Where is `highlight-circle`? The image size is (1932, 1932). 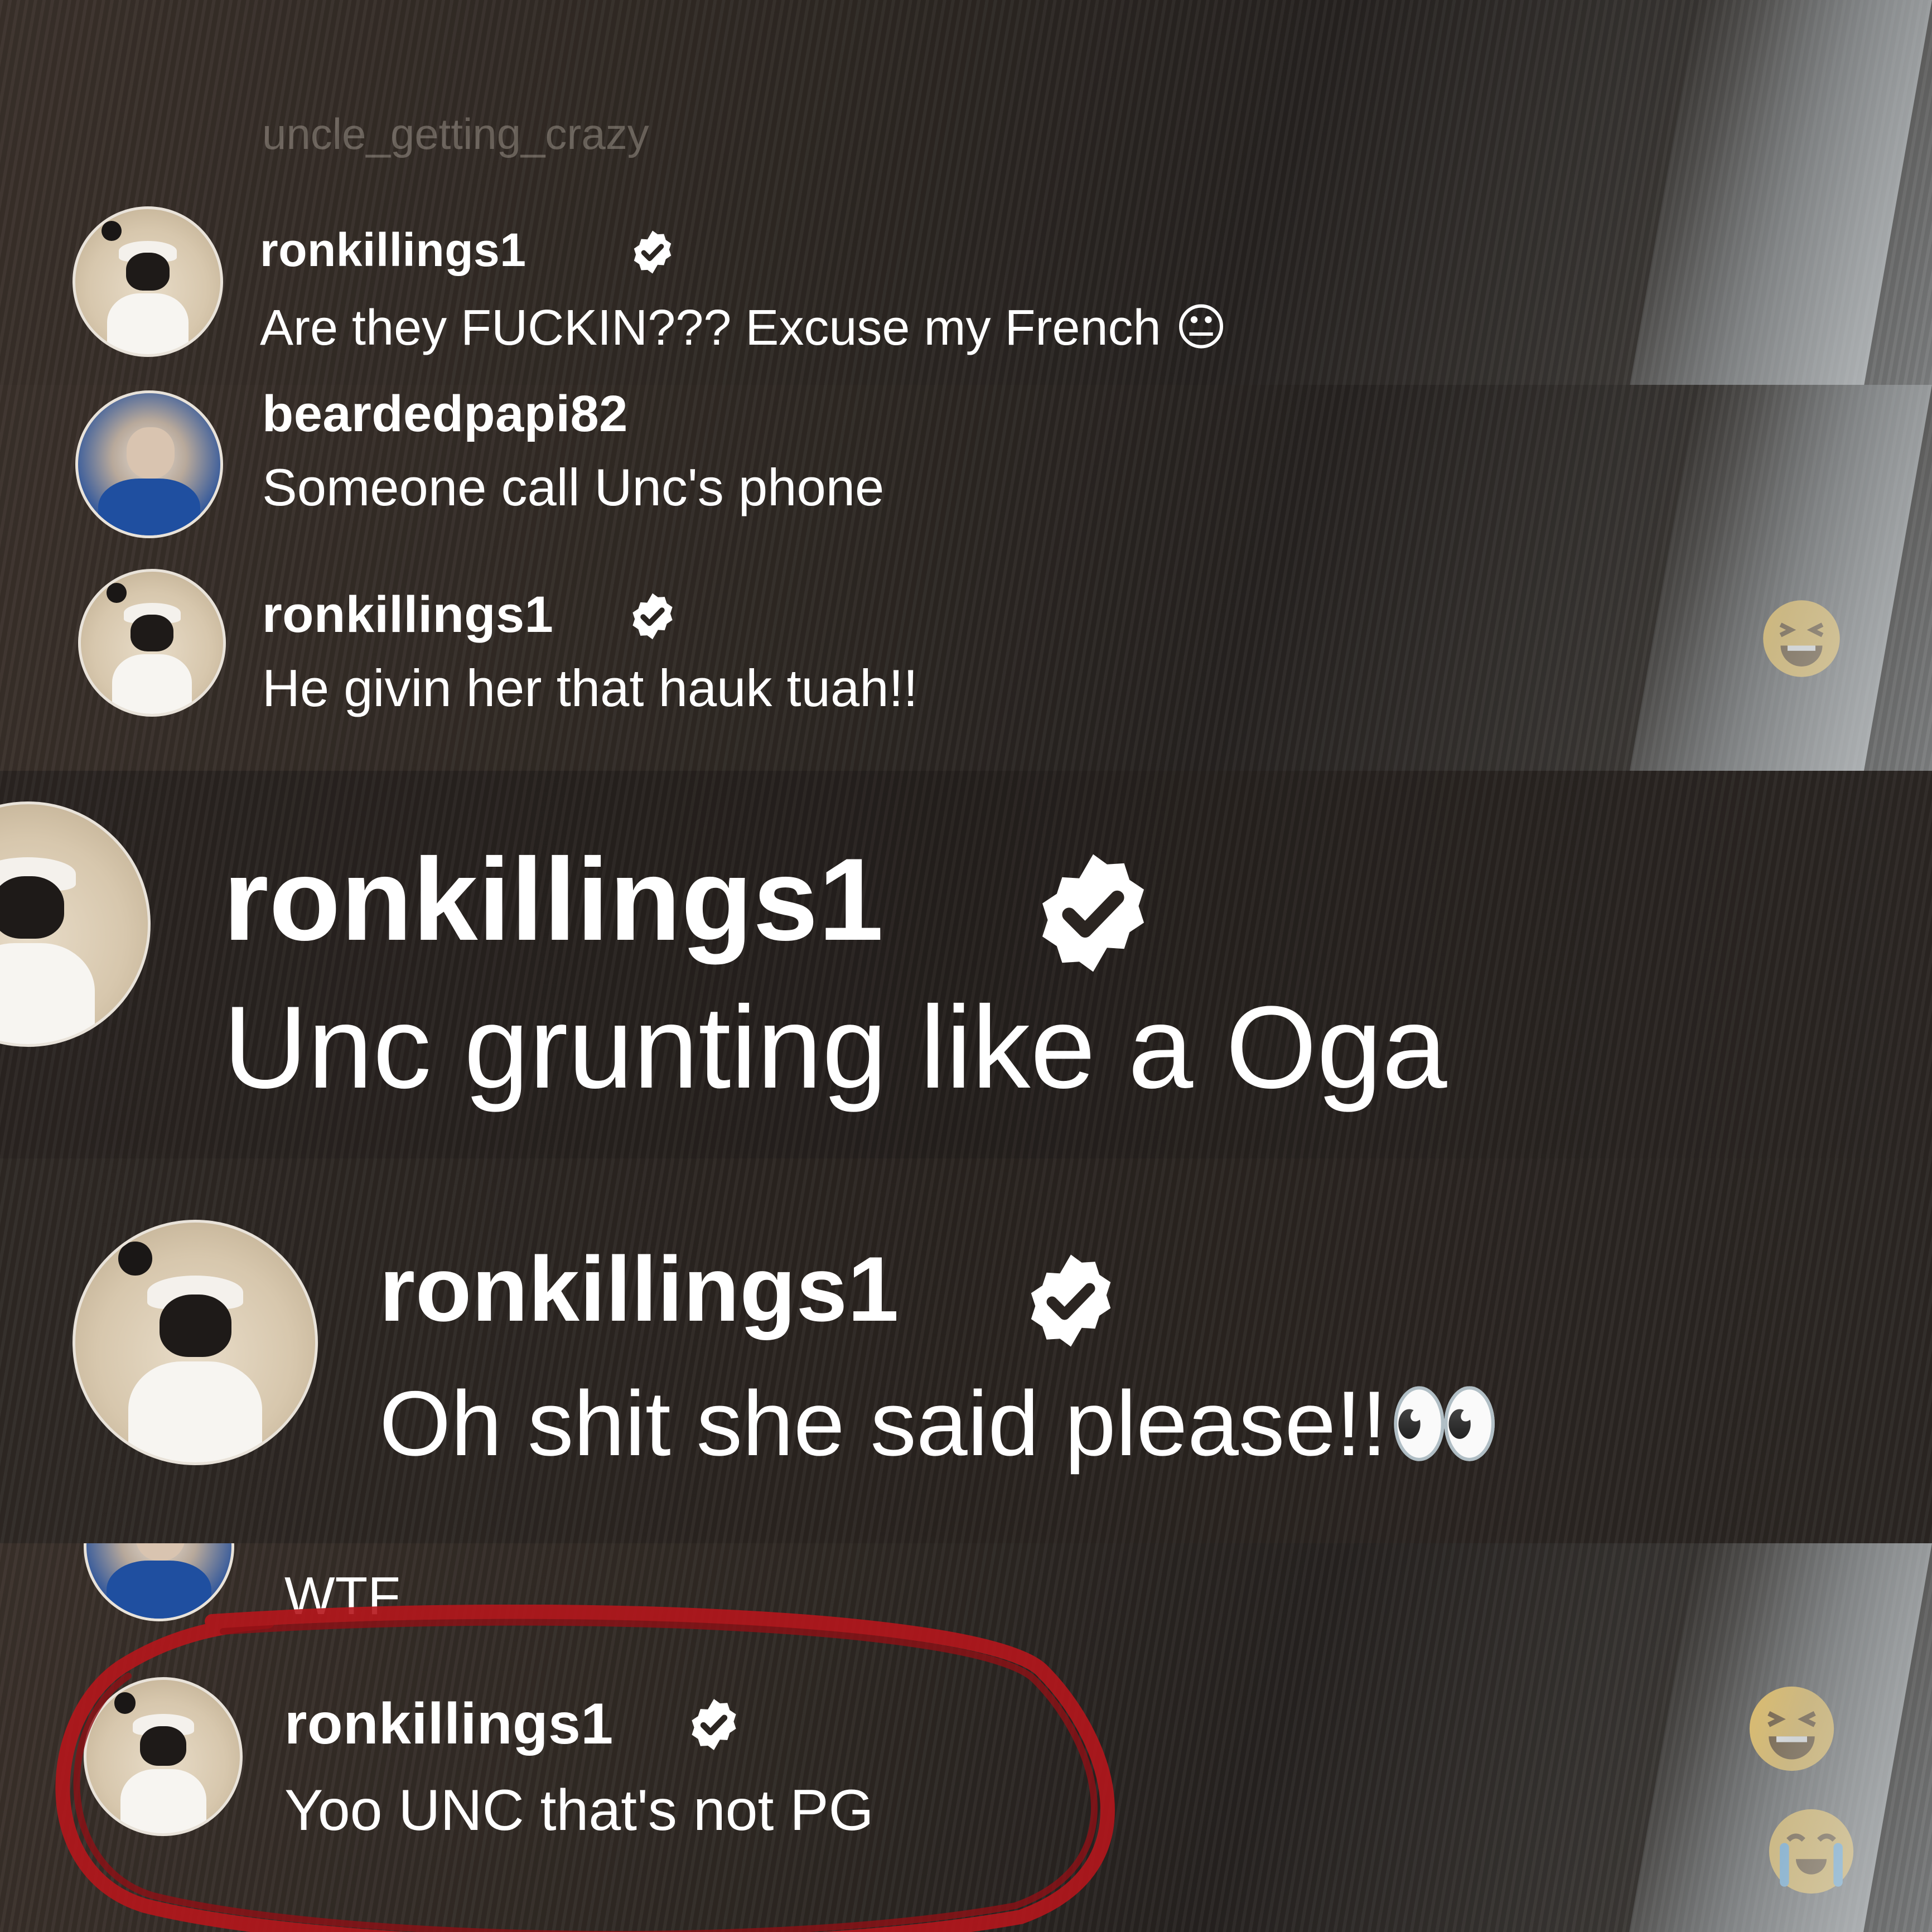
highlight-circle is located at coordinates (585, 1768).